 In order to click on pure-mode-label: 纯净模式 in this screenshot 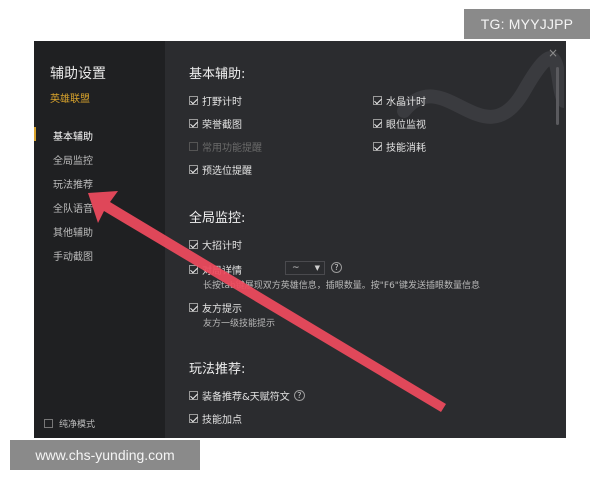, I will do `click(77, 425)`.